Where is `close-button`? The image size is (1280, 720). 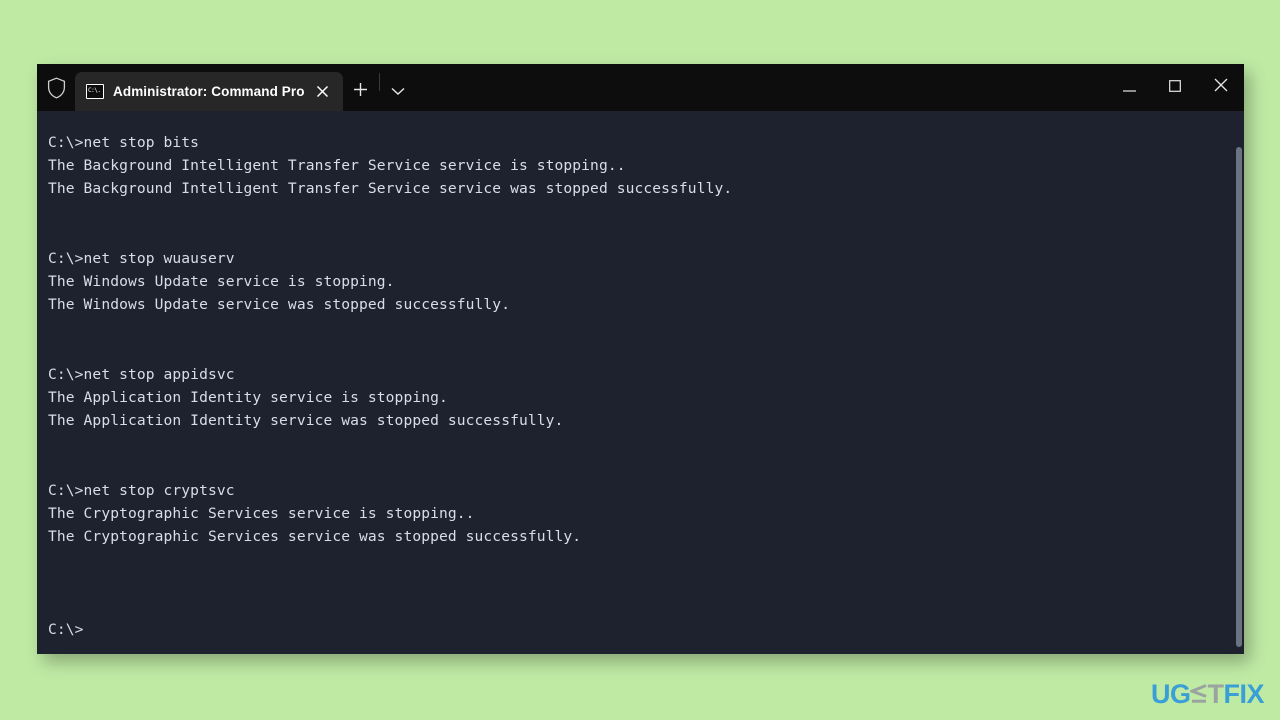
close-button is located at coordinates (1221, 87).